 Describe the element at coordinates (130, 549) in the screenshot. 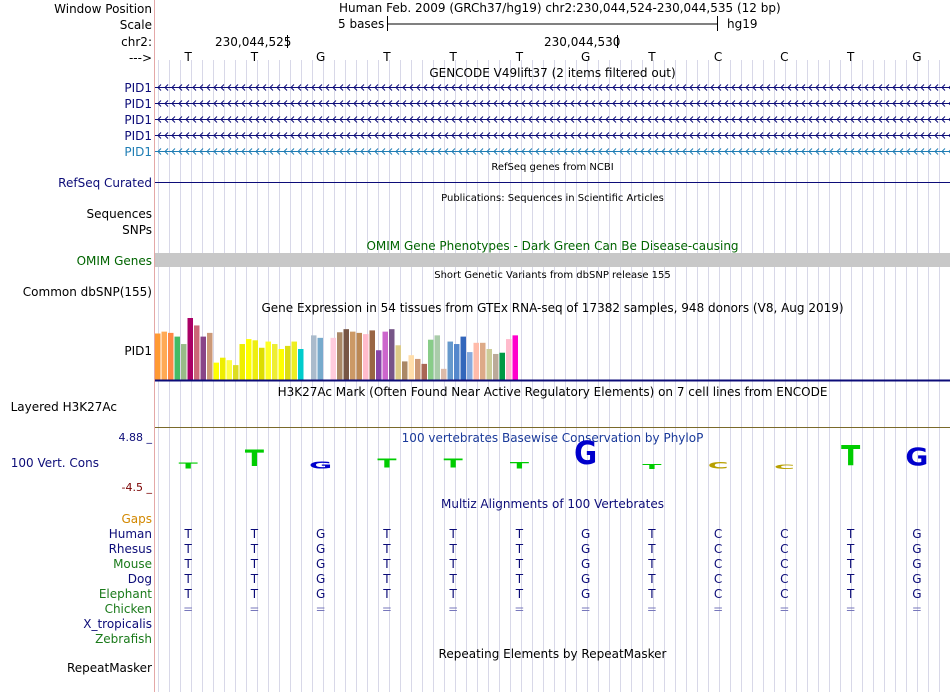

I see `species-label: Rhesus` at that location.